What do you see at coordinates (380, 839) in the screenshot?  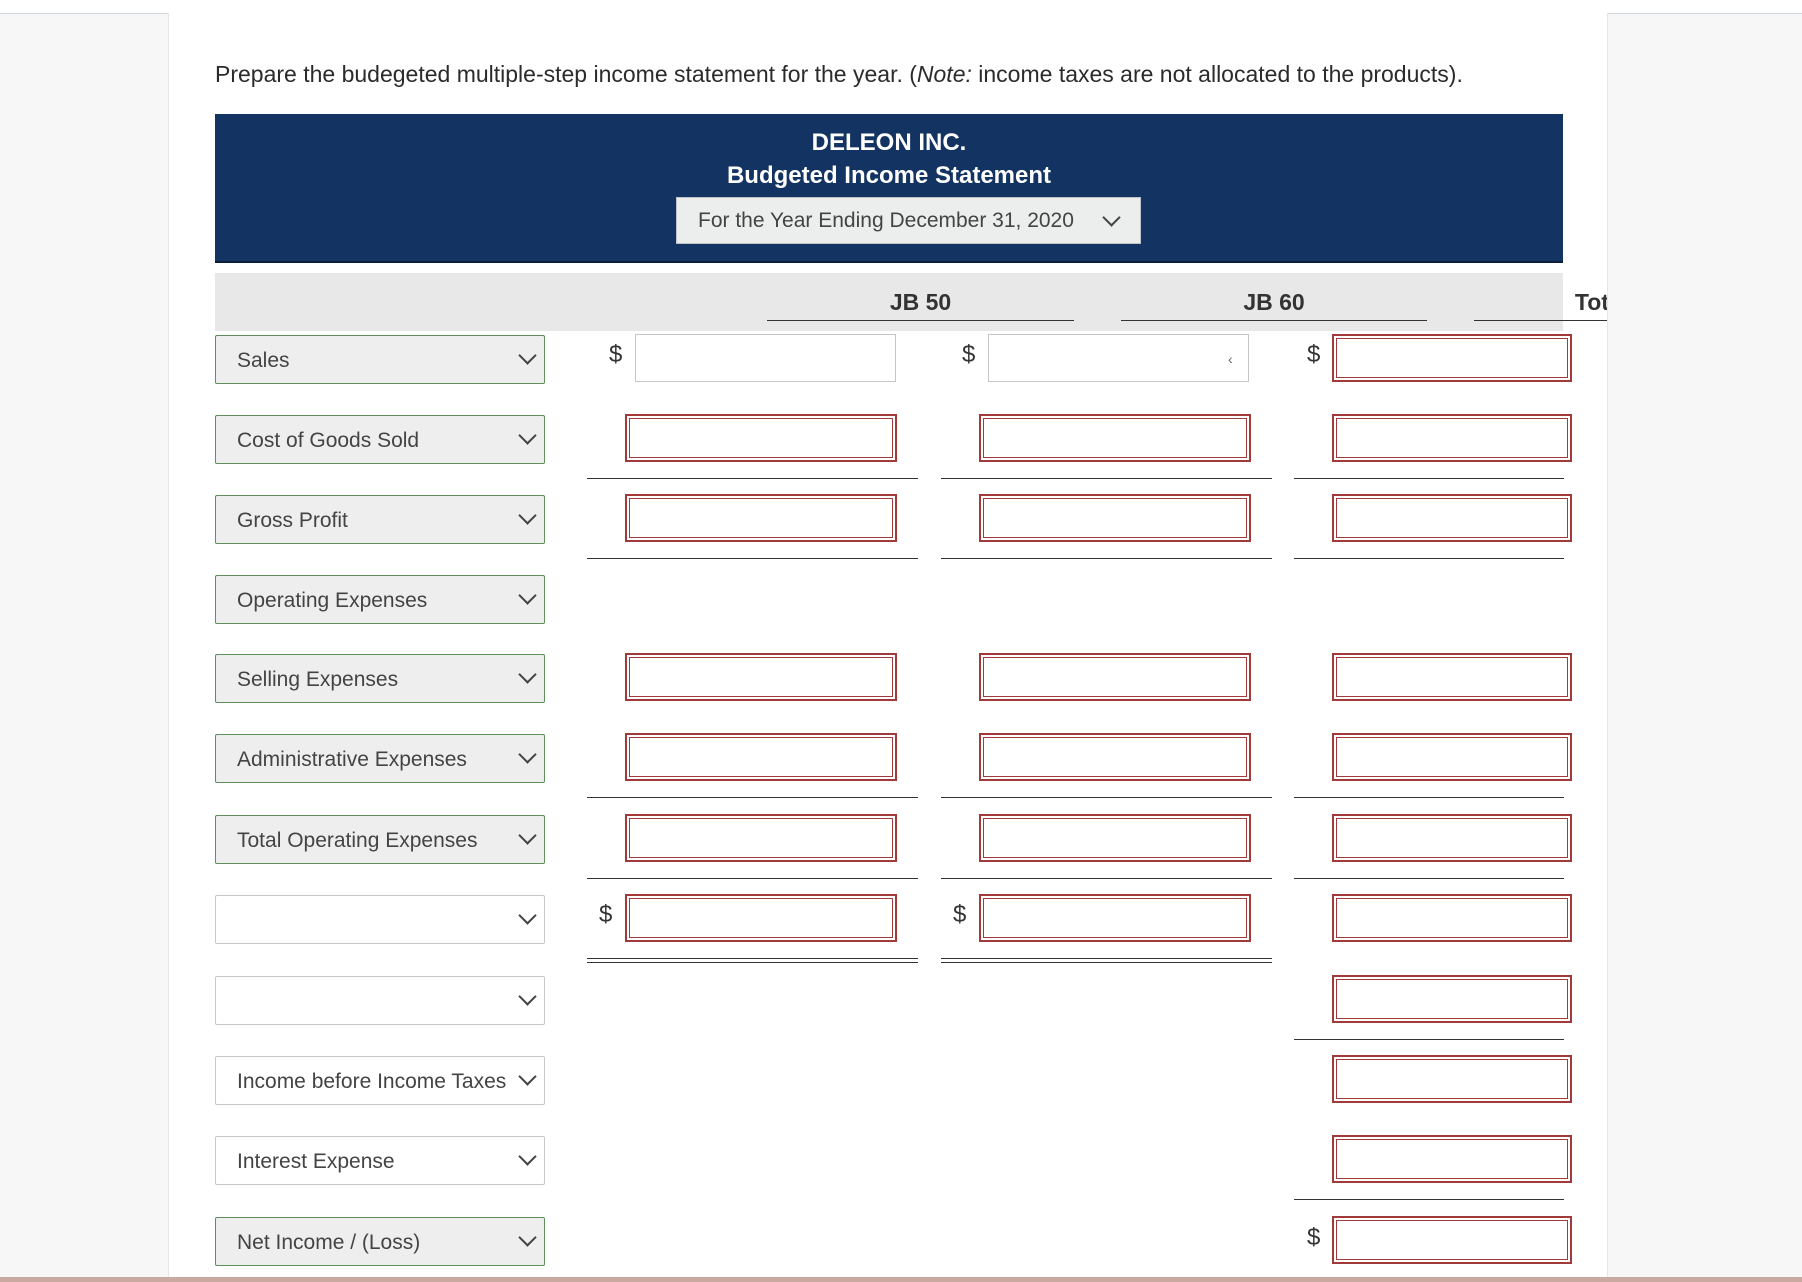 I see `row-label-dropdown-total-operating-expenses: Total Operating Expenses` at bounding box center [380, 839].